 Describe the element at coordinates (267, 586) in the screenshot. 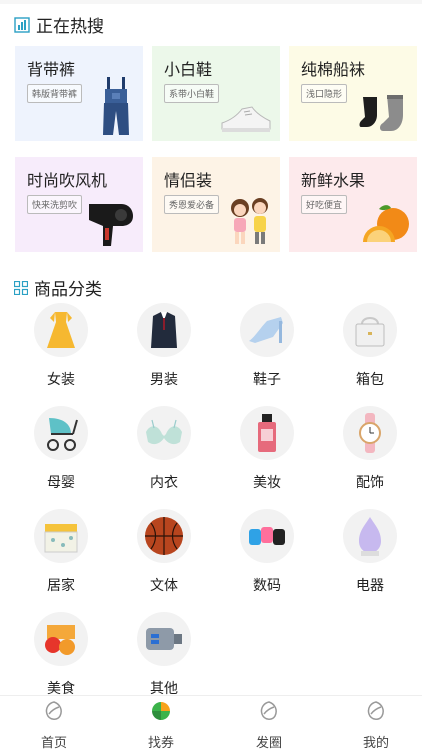

I see `category-label: 数码` at that location.